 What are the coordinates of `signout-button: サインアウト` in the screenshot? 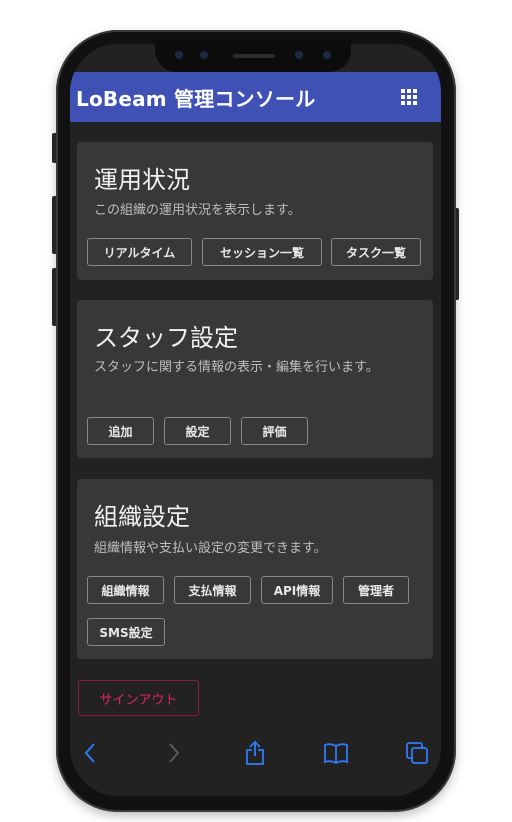 It's located at (138, 698).